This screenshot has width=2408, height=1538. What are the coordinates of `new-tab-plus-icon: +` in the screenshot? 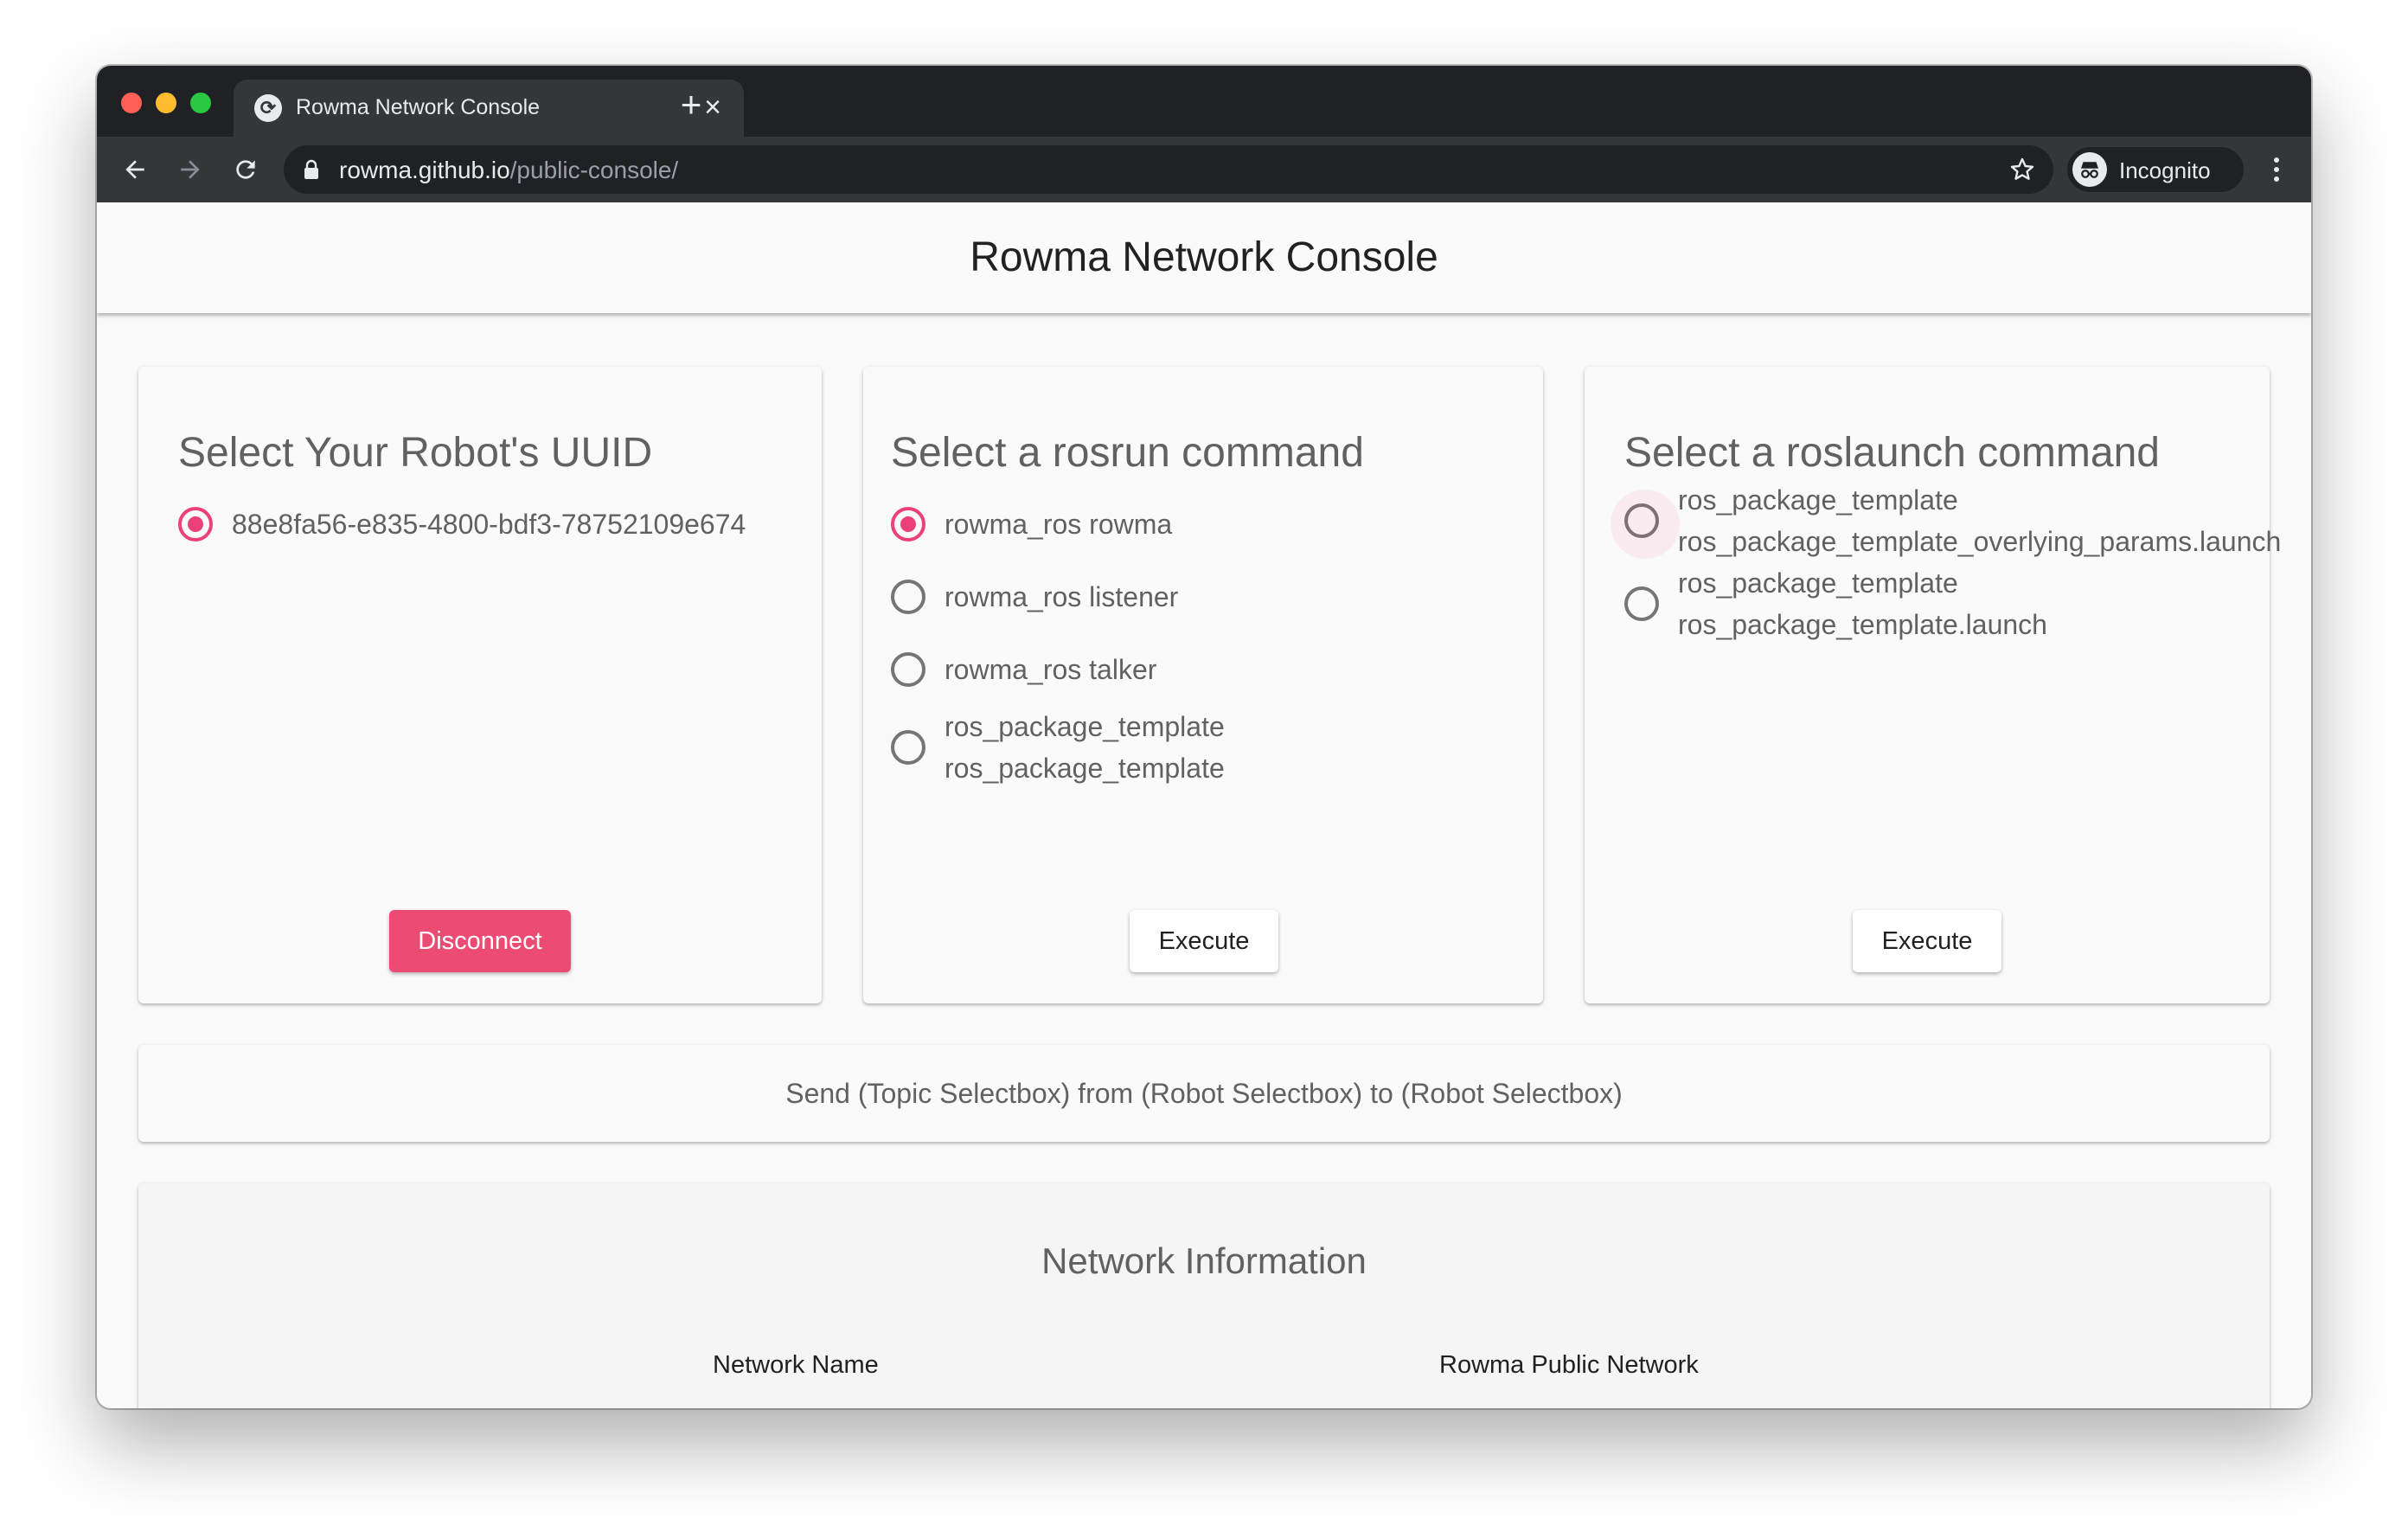 It's located at (691, 104).